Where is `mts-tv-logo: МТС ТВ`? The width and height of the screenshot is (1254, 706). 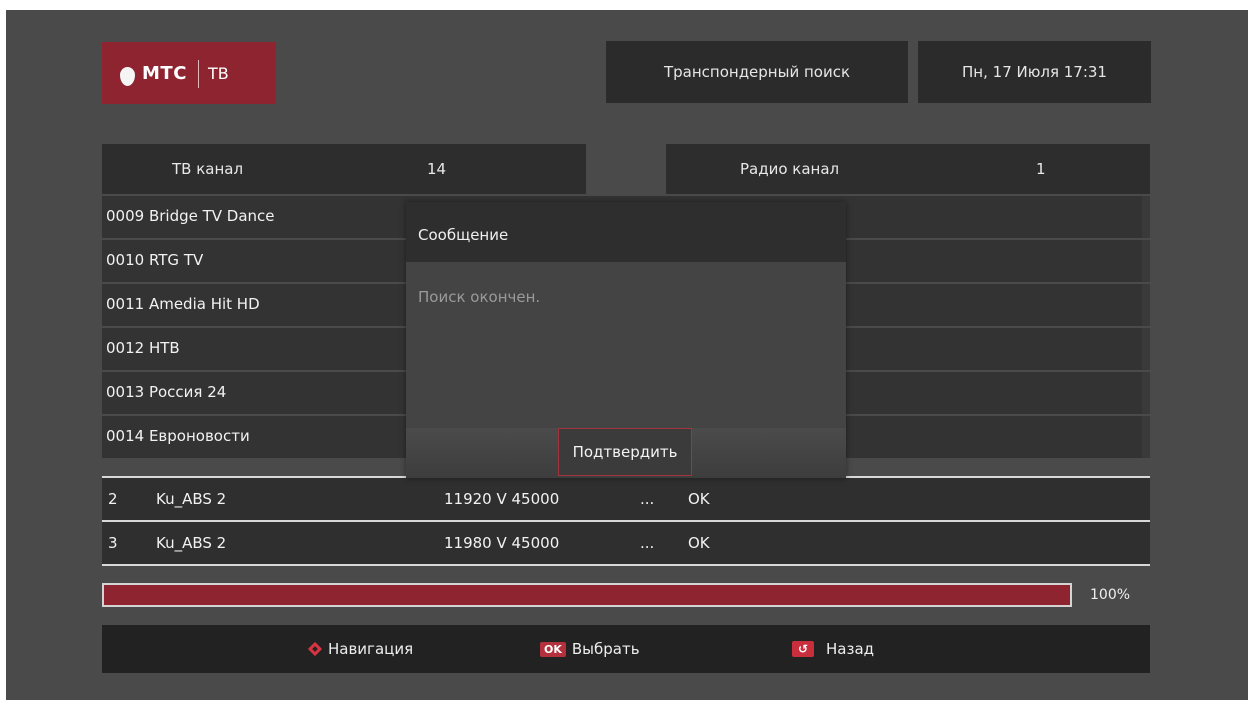 mts-tv-logo: МТС ТВ is located at coordinates (189, 73).